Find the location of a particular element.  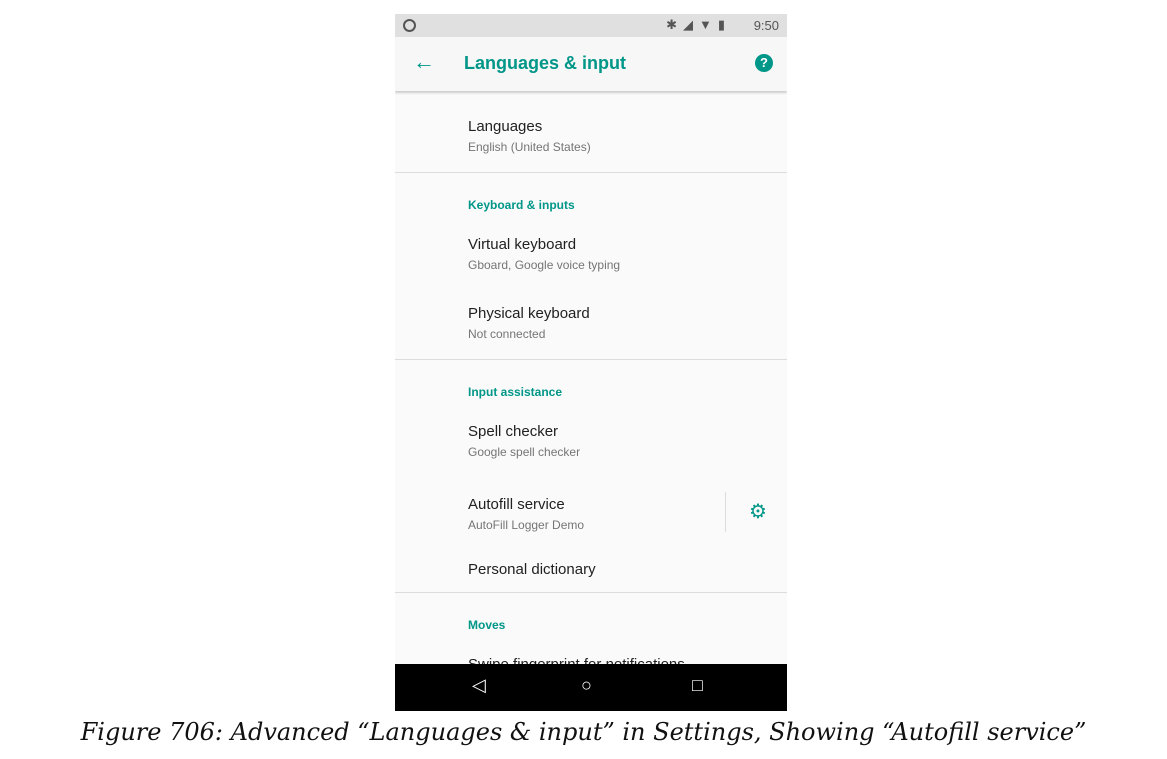

moves-header: Moves is located at coordinates (487, 625).